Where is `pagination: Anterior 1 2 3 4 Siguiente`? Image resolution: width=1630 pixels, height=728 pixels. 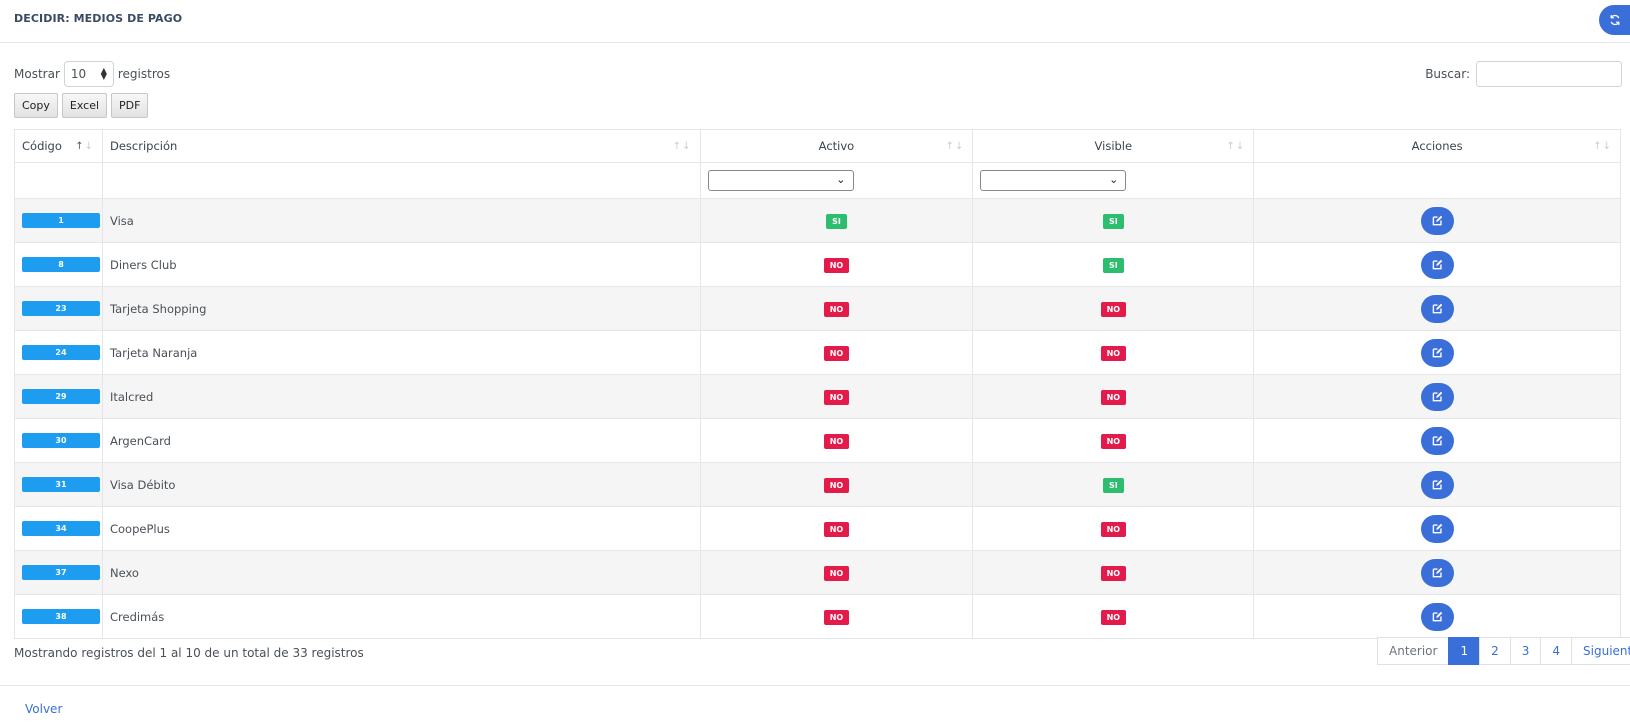 pagination: Anterior 1 2 3 4 Siguiente is located at coordinates (1503, 651).